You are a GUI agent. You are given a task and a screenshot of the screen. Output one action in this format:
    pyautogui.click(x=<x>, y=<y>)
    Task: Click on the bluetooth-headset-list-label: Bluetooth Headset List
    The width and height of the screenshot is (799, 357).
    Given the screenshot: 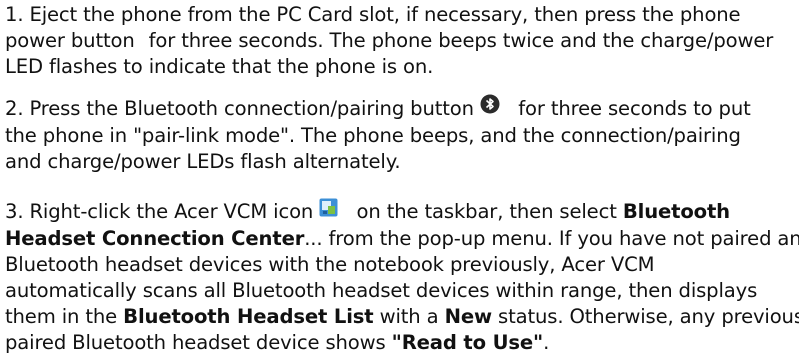 What is the action you would take?
    pyautogui.click(x=248, y=316)
    